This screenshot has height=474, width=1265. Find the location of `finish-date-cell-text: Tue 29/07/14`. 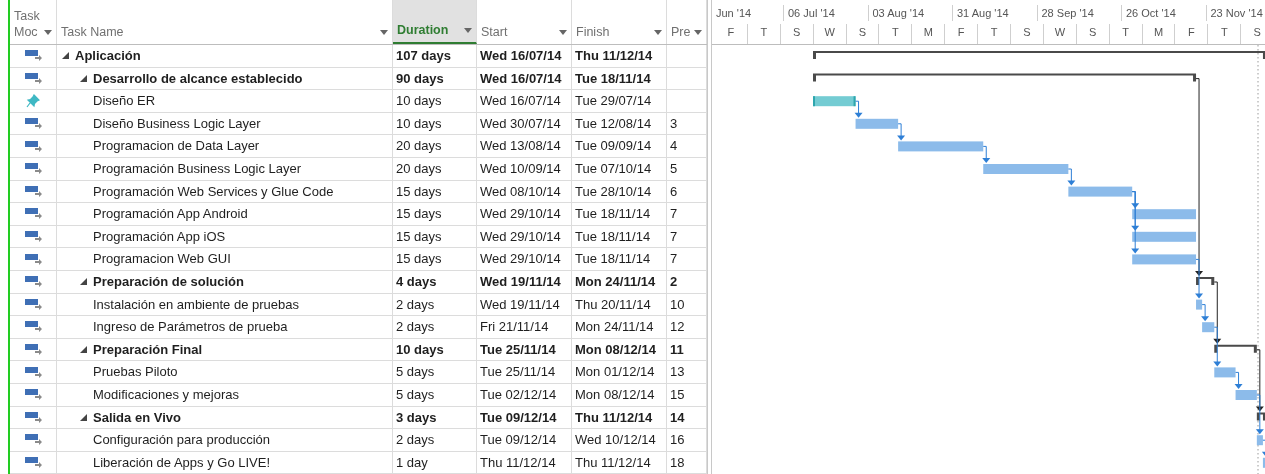

finish-date-cell-text: Tue 29/07/14 is located at coordinates (613, 101).